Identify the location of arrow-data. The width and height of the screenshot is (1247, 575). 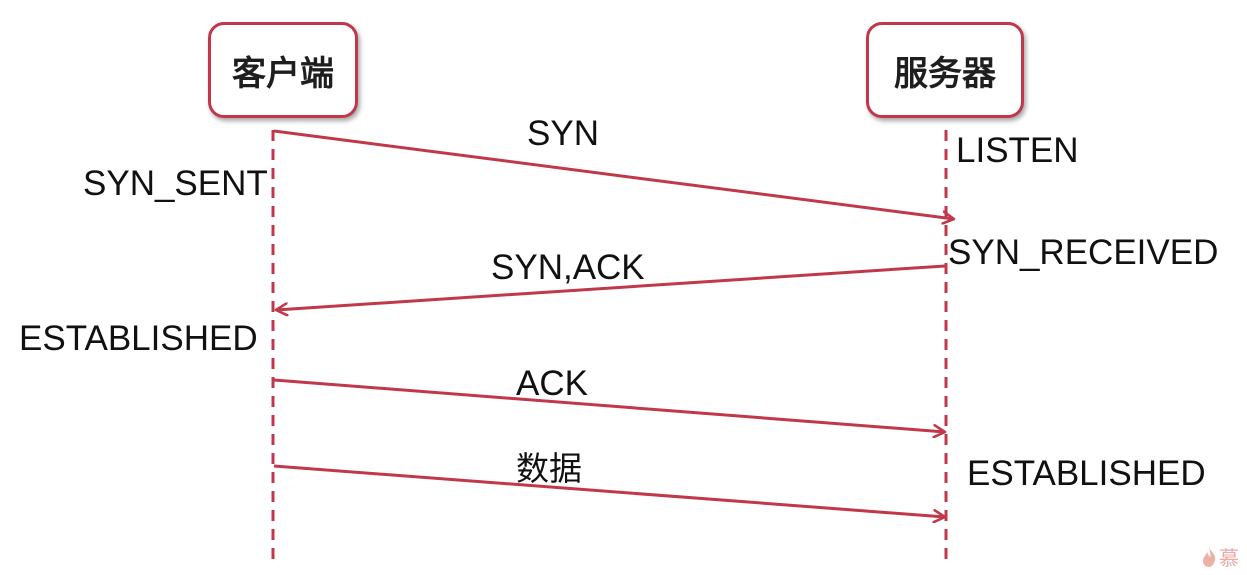
(609, 490).